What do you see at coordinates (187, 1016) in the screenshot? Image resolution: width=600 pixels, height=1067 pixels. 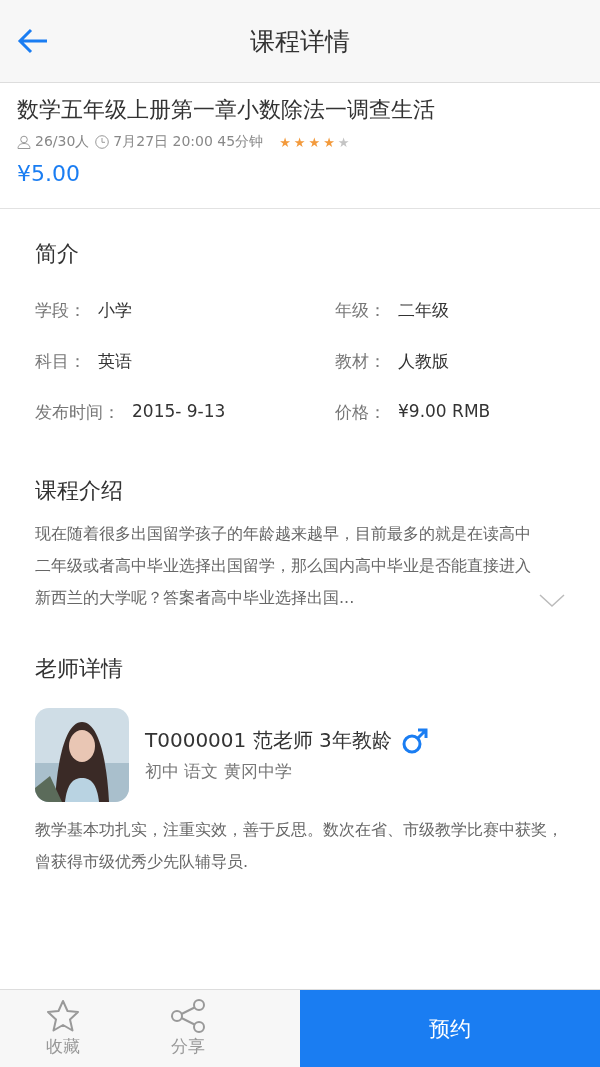 I see `share-icon` at bounding box center [187, 1016].